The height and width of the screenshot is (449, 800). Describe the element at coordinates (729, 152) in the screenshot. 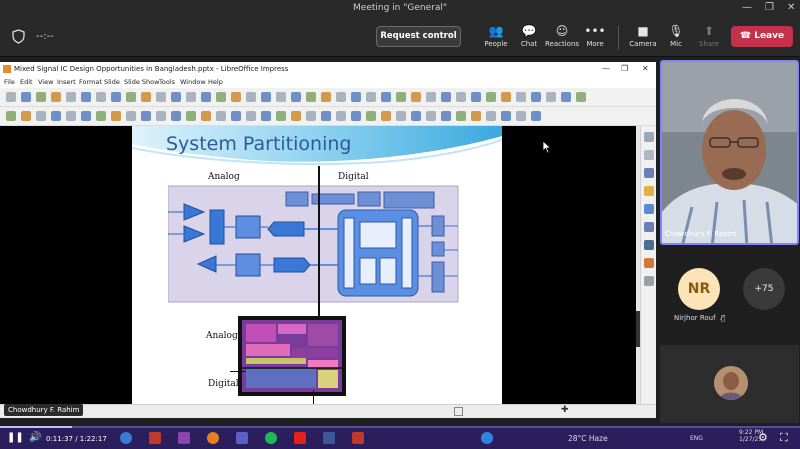

I see `presenter-video-tile` at that location.